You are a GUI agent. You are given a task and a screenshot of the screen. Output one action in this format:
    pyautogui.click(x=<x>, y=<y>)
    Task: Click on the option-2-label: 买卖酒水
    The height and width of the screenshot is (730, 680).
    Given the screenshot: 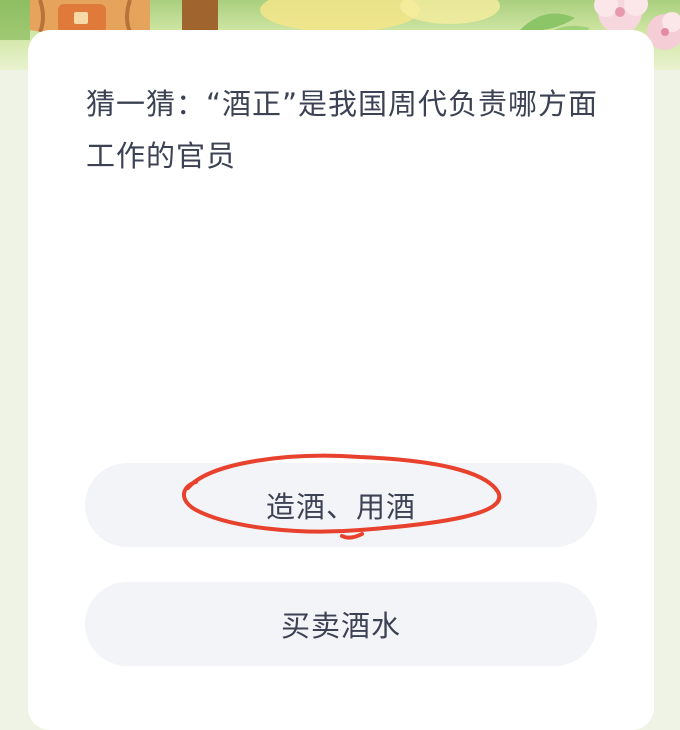 What is the action you would take?
    pyautogui.click(x=340, y=626)
    